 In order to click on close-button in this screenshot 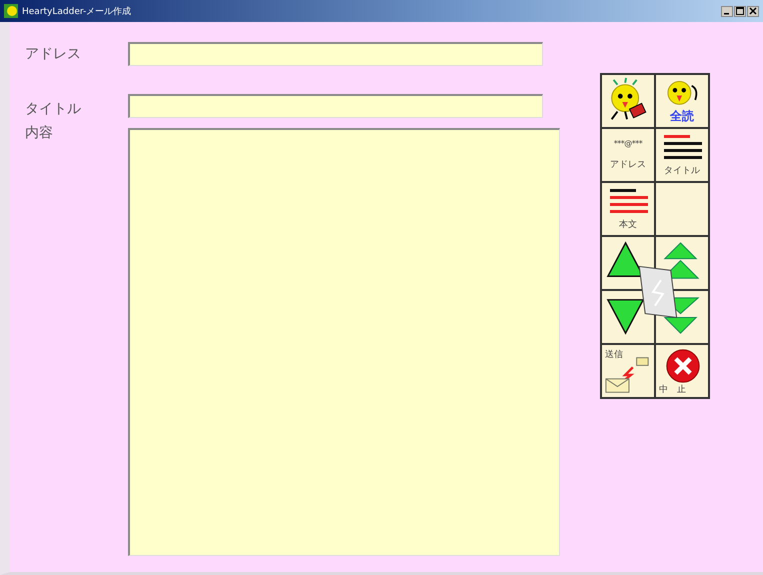, I will do `click(753, 11)`.